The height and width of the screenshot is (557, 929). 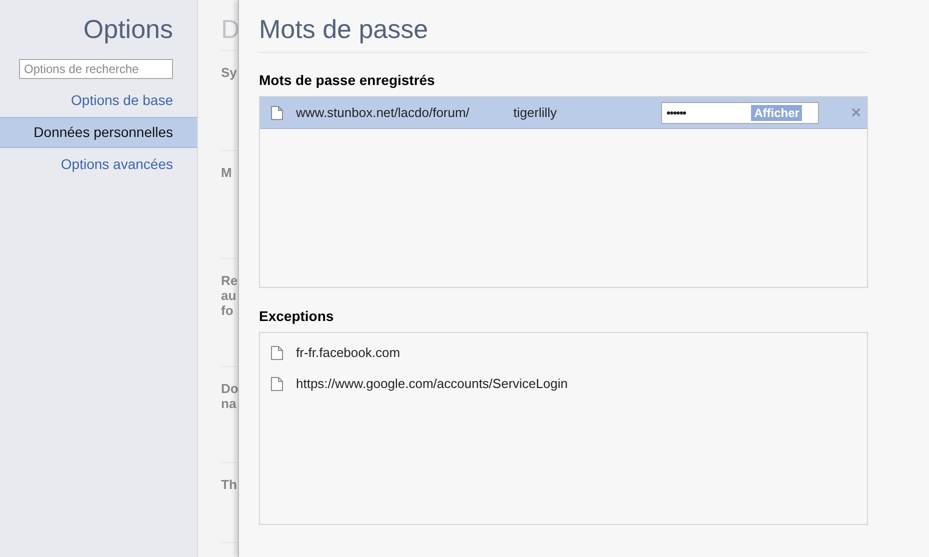 I want to click on sidebar-item: Options avancées, so click(x=98, y=164).